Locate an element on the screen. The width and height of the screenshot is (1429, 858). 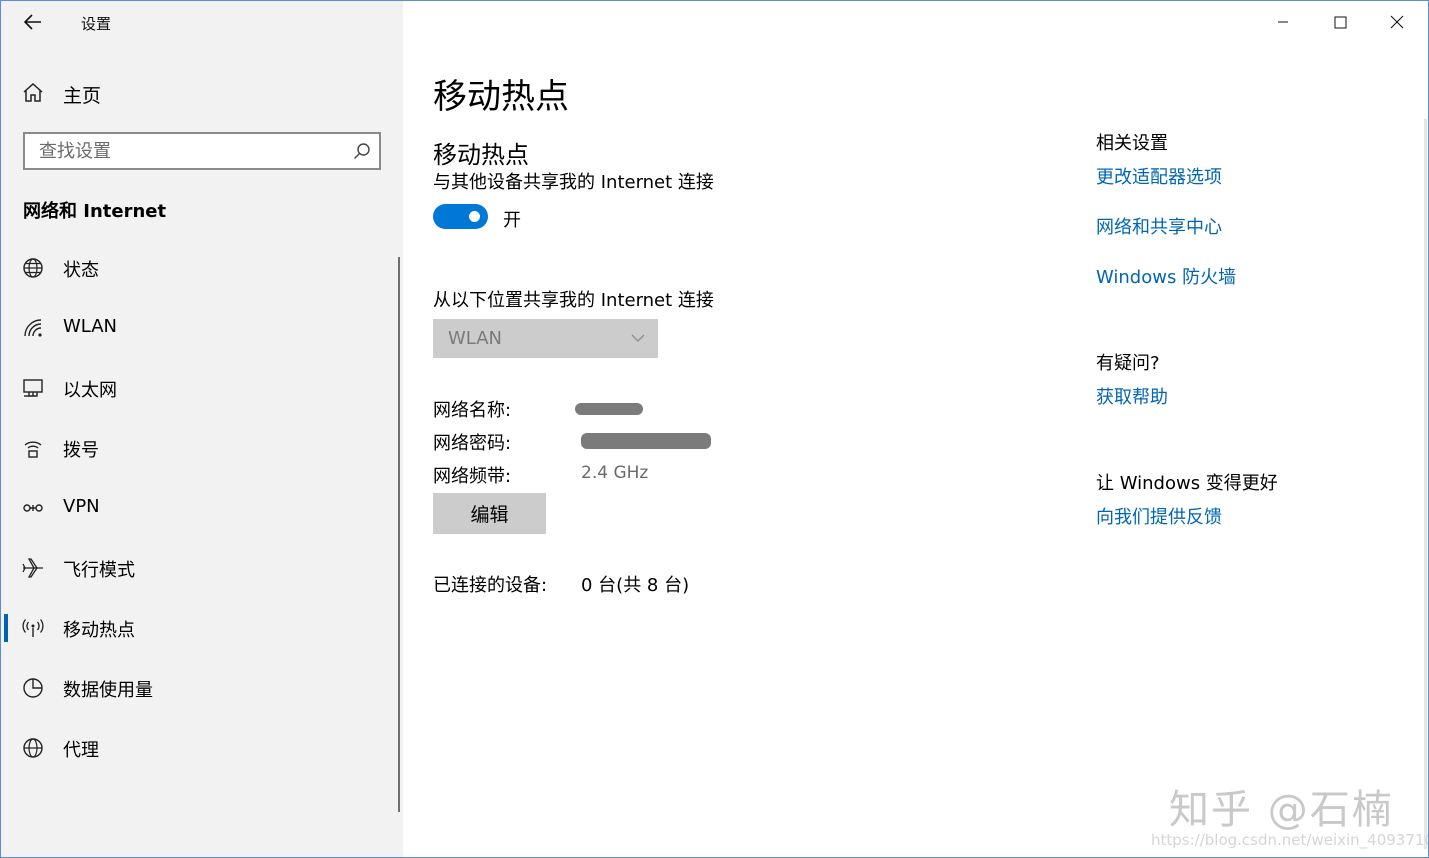
minimize-button is located at coordinates (1283, 22).